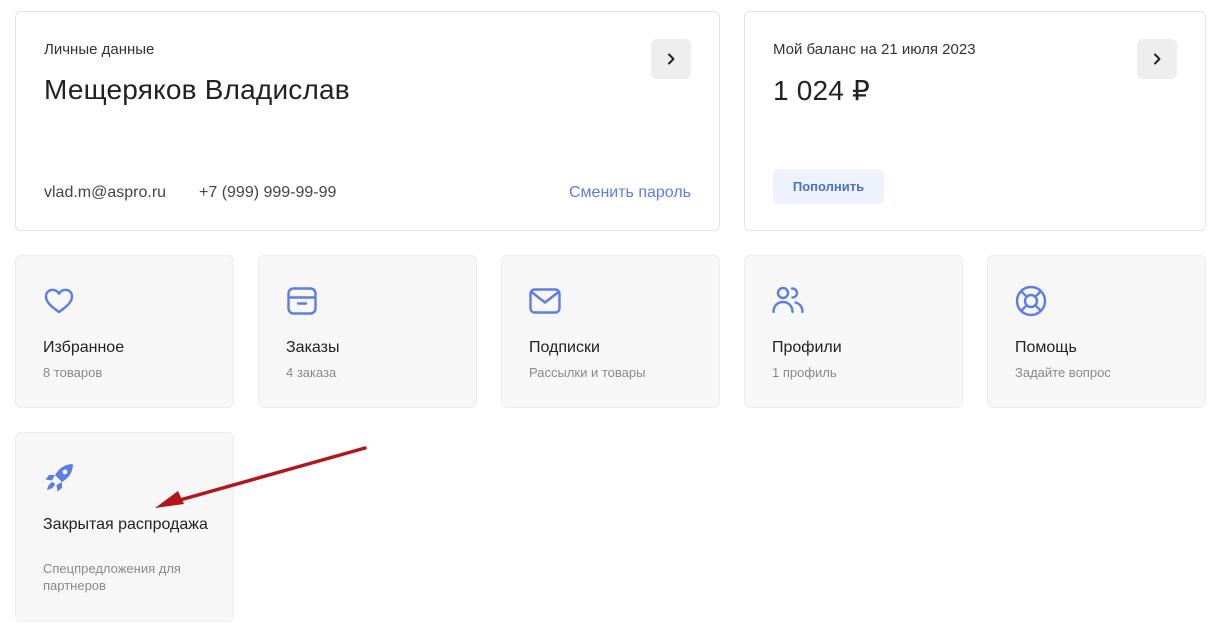 Image resolution: width=1217 pixels, height=635 pixels. Describe the element at coordinates (853, 331) in the screenshot. I see `tile-profiles: Профили 1 профиль` at that location.